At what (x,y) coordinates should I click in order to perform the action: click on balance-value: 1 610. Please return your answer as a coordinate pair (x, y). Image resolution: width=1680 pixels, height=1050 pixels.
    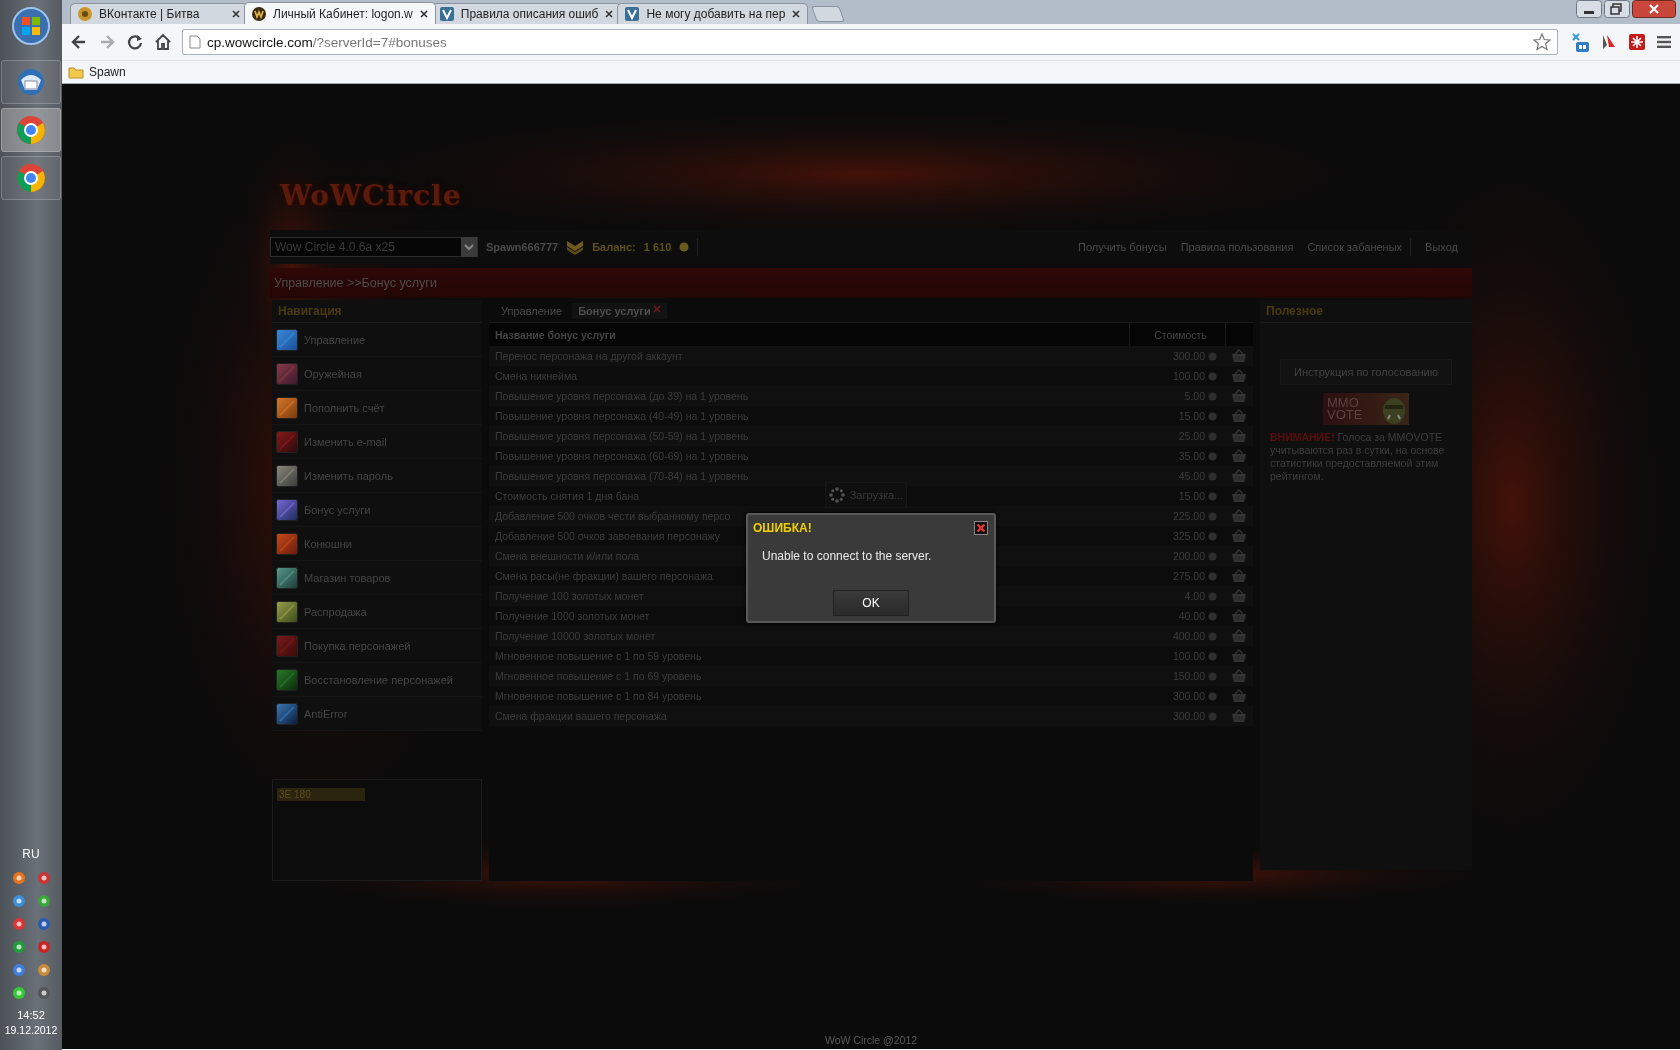
    Looking at the image, I should click on (657, 247).